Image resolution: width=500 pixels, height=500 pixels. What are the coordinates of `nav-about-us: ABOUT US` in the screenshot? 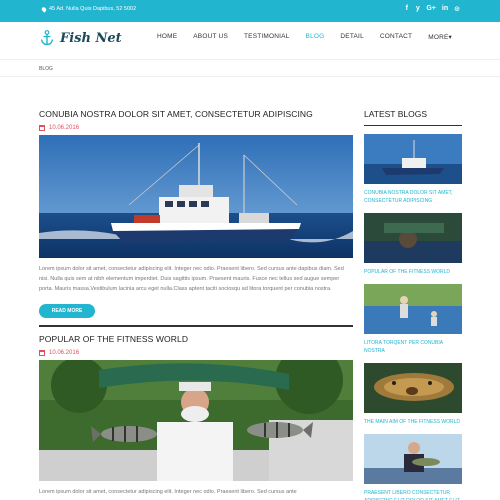 It's located at (210, 37).